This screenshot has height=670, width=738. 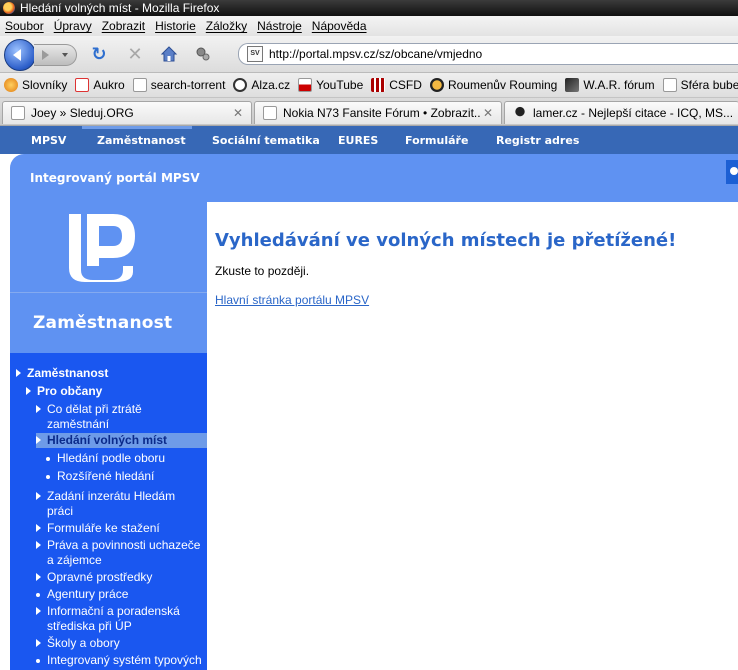 What do you see at coordinates (82, 85) in the screenshot?
I see `aukro-icon` at bounding box center [82, 85].